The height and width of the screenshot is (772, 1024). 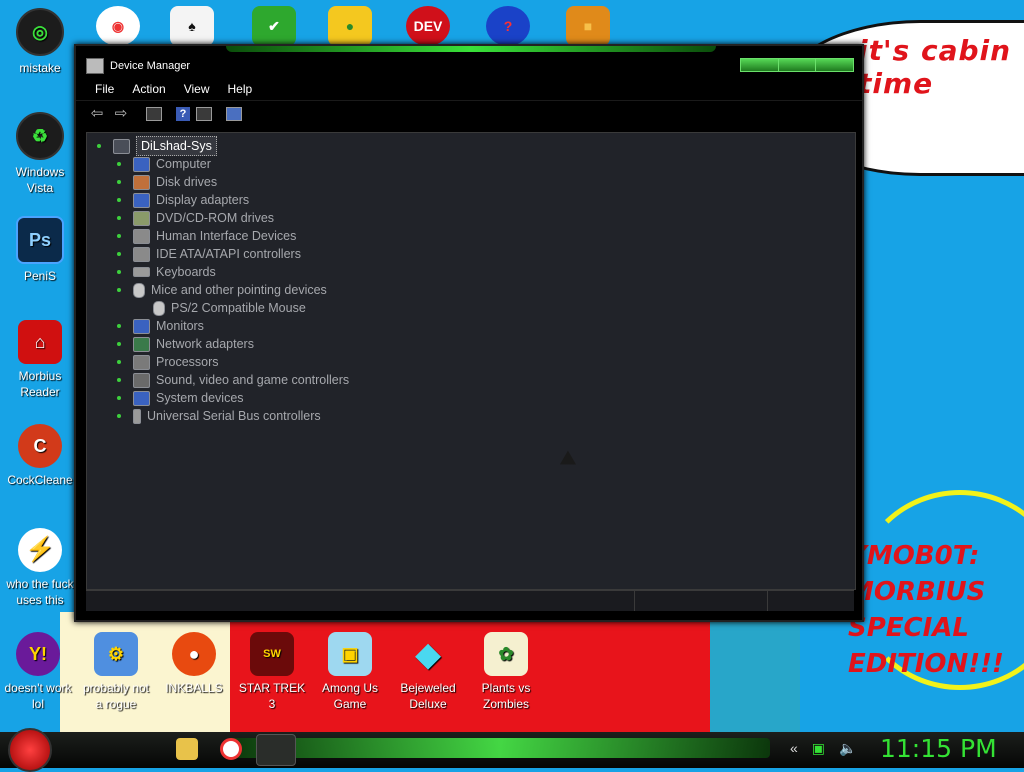 I want to click on recycle-bin-icon: ♻, so click(x=40, y=136).